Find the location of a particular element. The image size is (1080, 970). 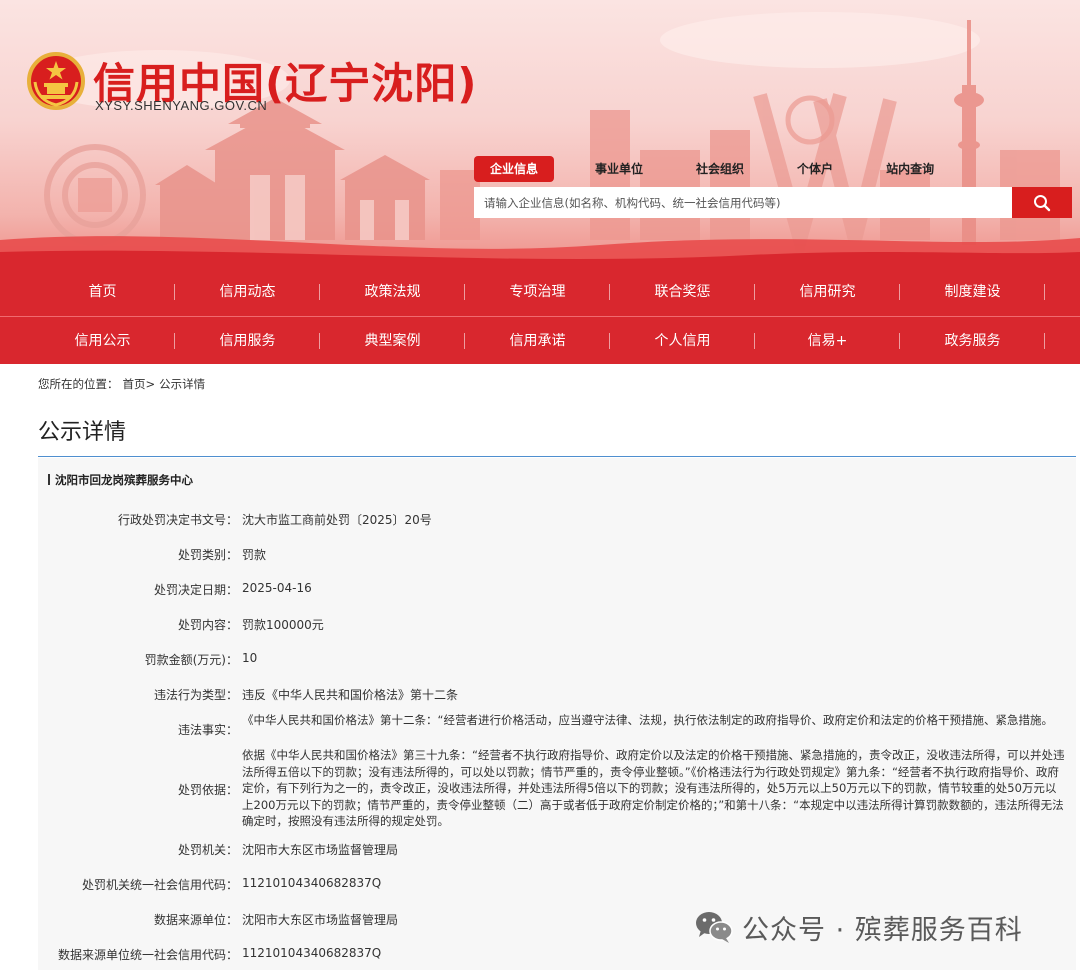

nav-item-credit-services: 信用服务 is located at coordinates (247, 341).